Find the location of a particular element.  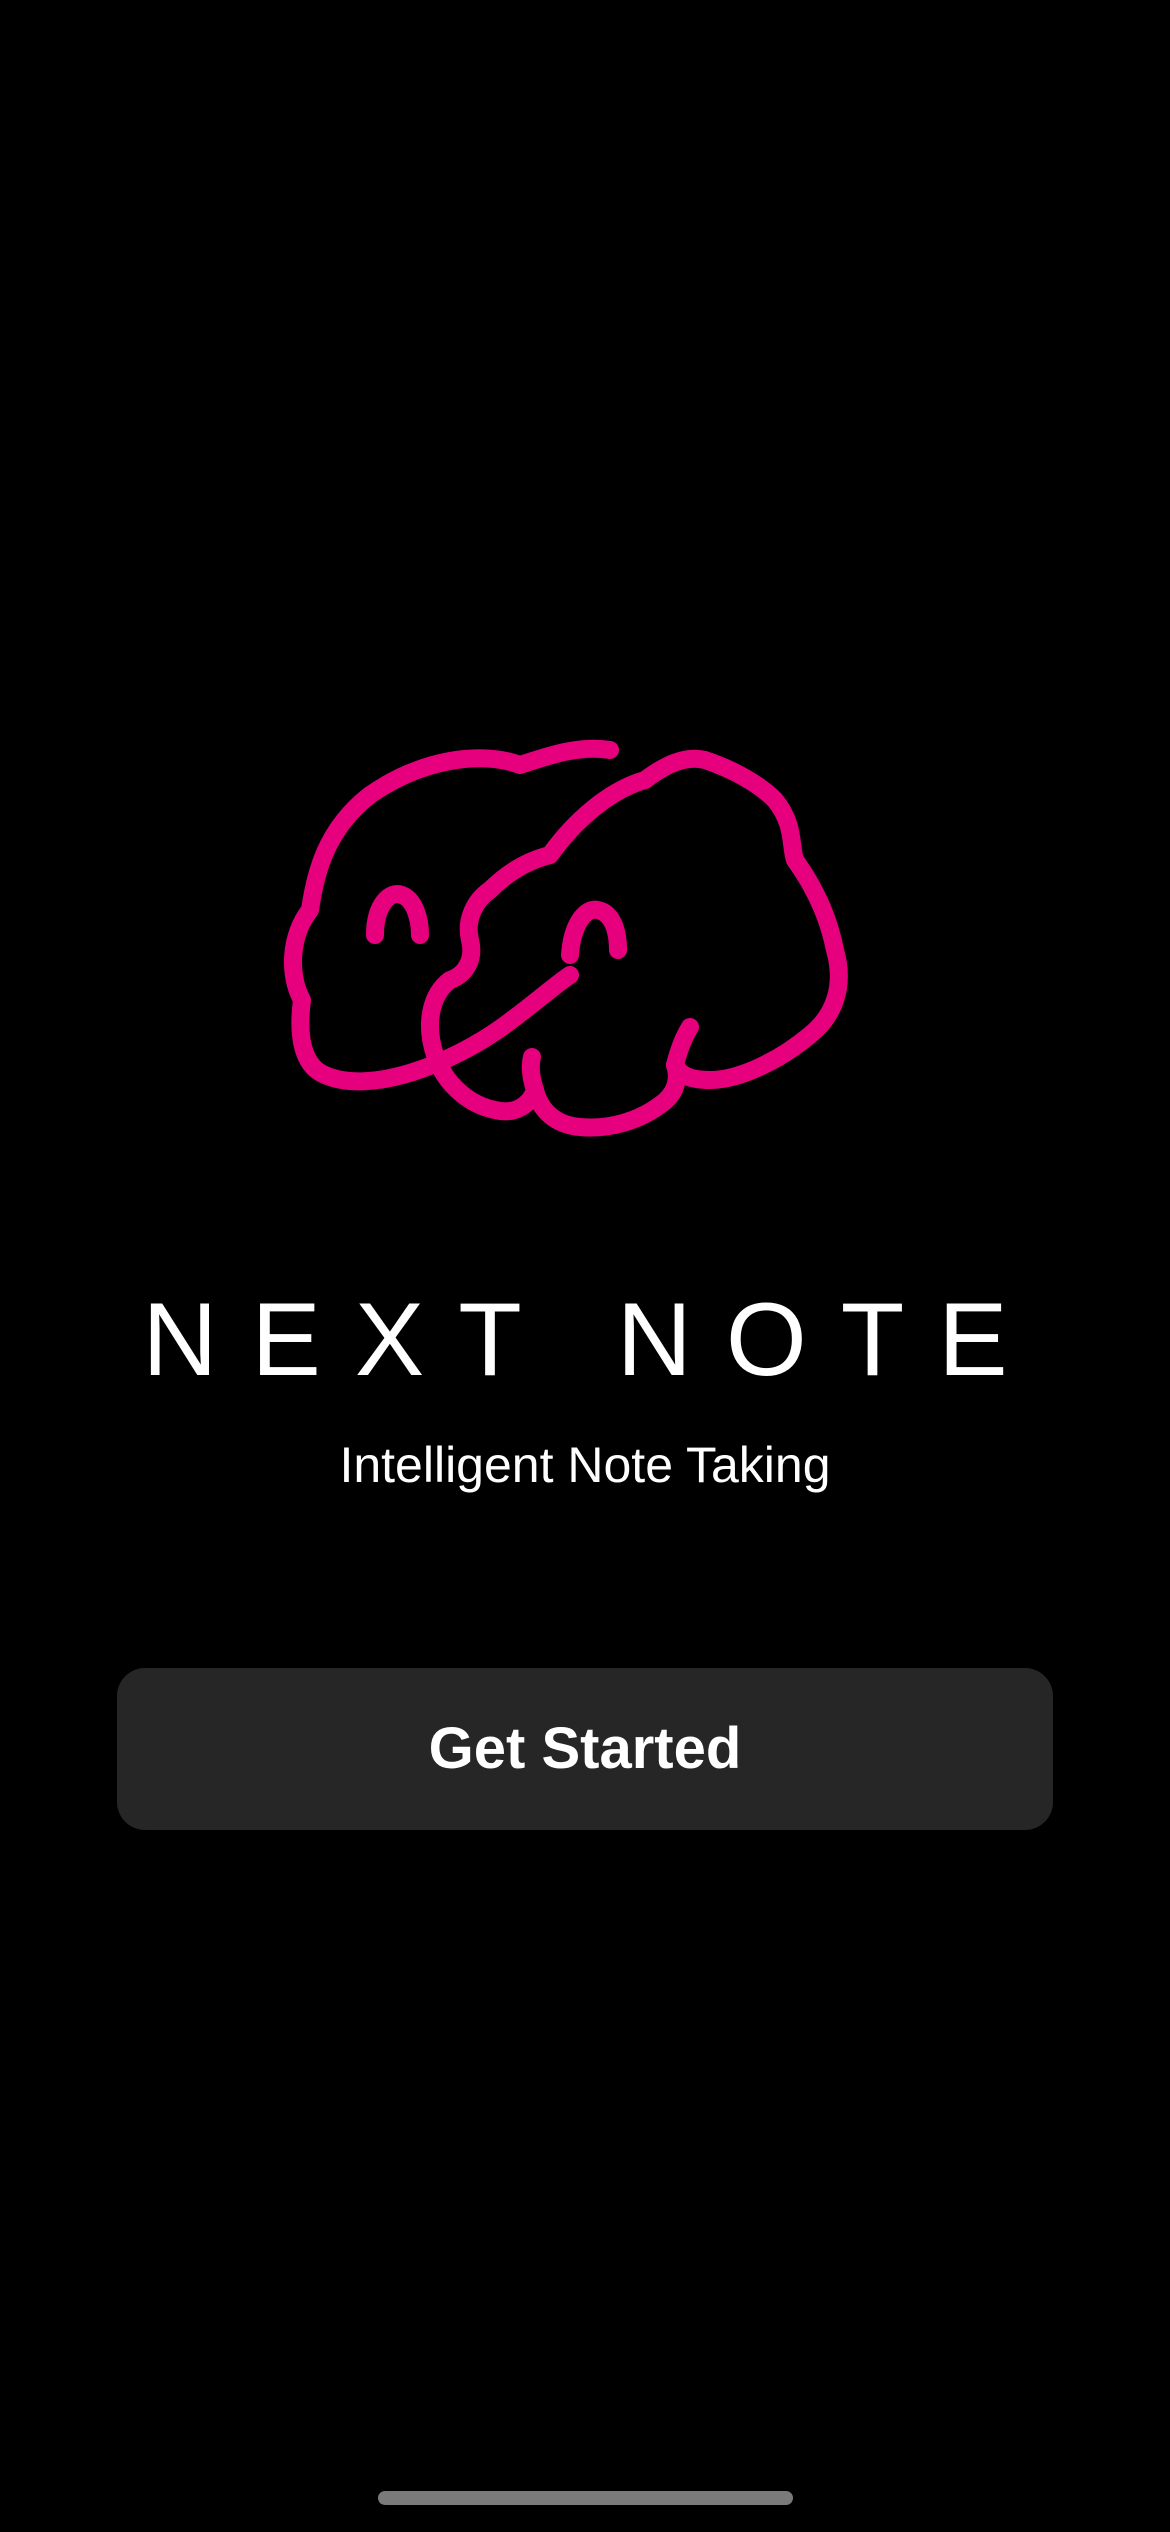

home-indicator is located at coordinates (585, 2498).